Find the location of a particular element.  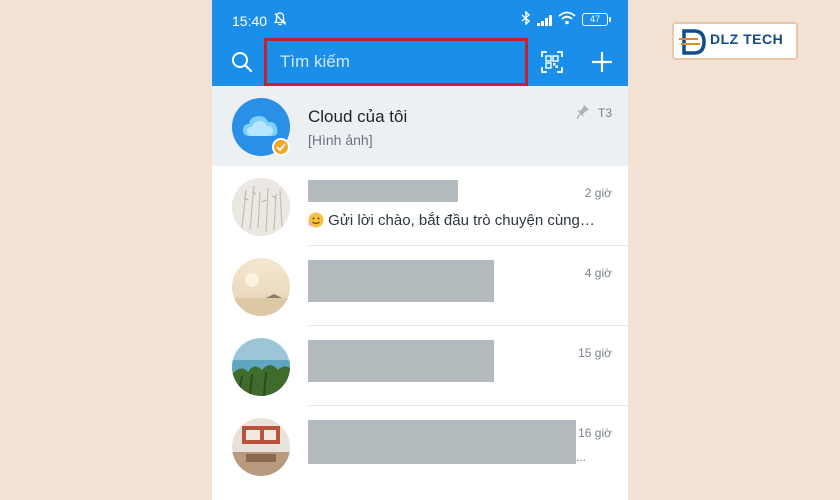

conversation-row-cloud: Cloud của tôi [Hình ảnh] T3 is located at coordinates (420, 126).